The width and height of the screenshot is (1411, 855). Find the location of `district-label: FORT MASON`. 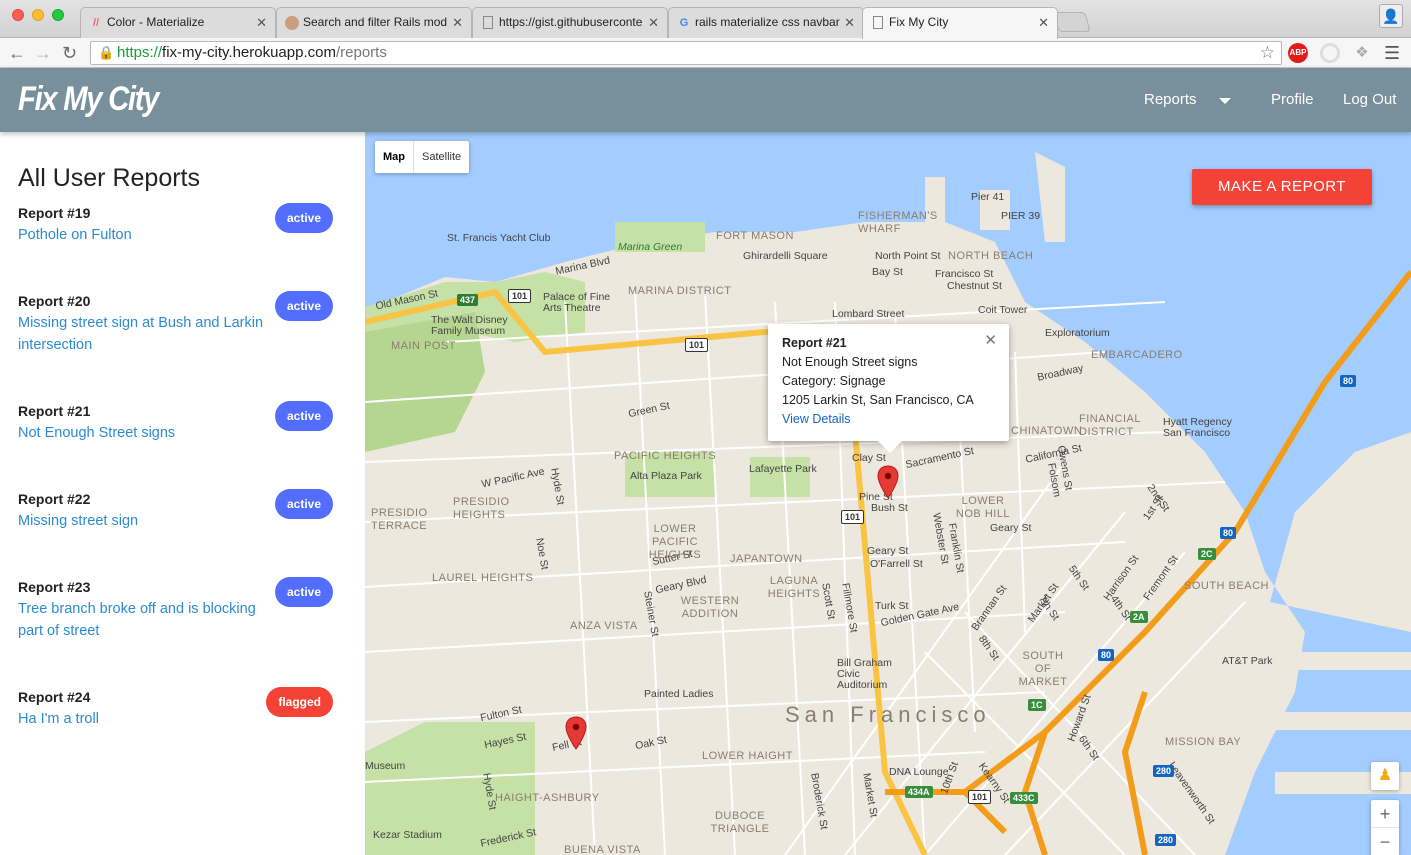

district-label: FORT MASON is located at coordinates (755, 236).